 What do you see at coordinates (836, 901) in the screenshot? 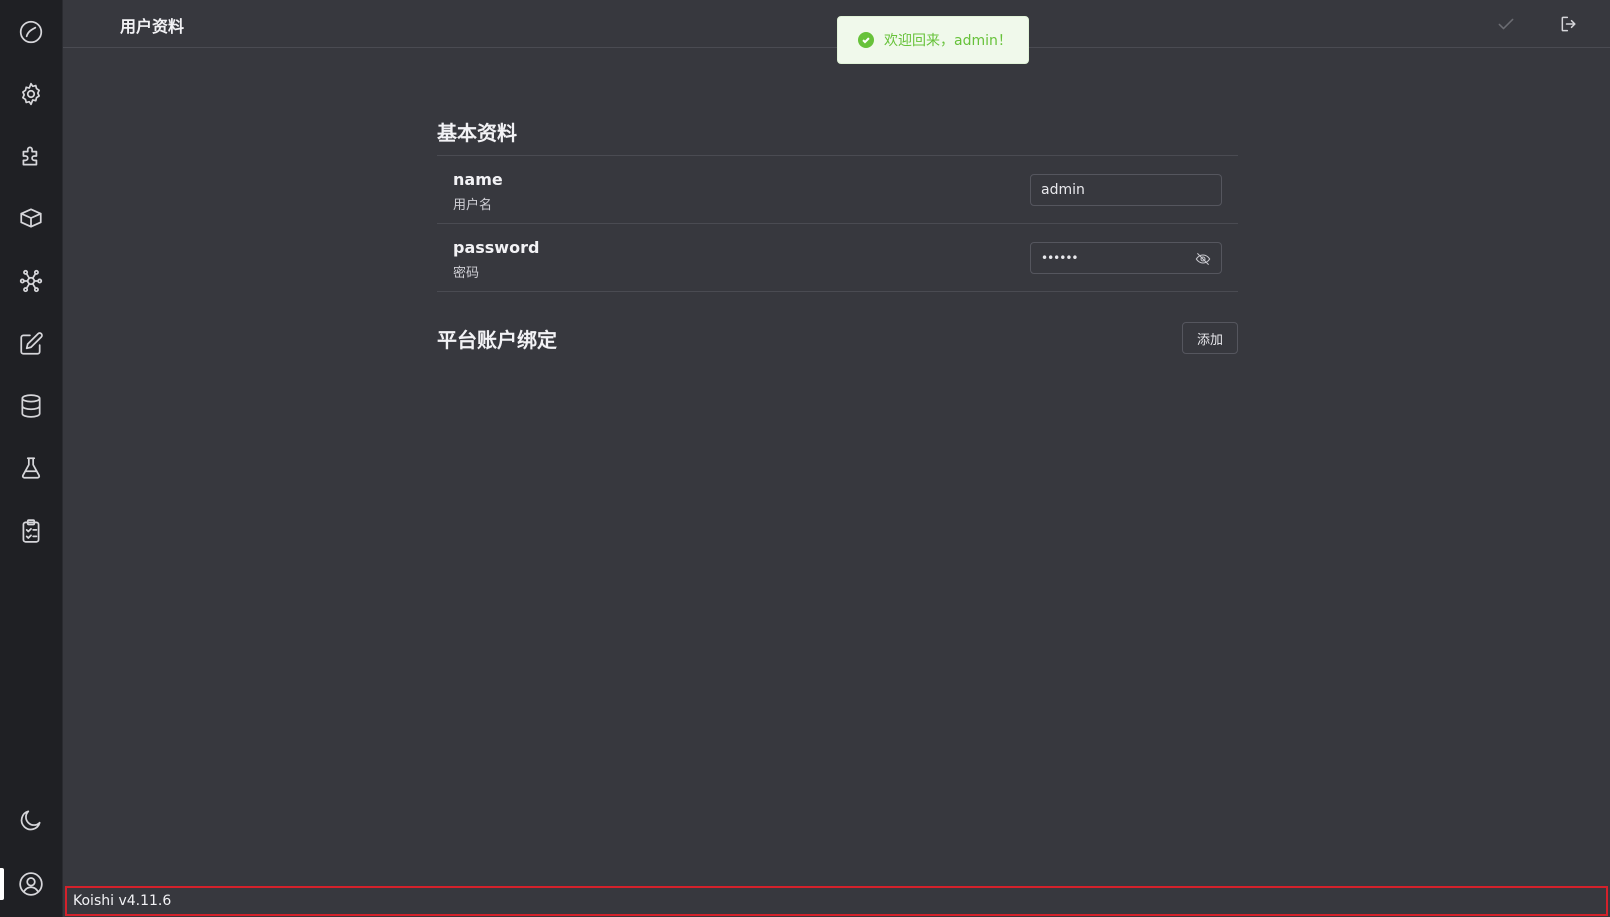
I see `status-bar: Koishi v4.11.6` at bounding box center [836, 901].